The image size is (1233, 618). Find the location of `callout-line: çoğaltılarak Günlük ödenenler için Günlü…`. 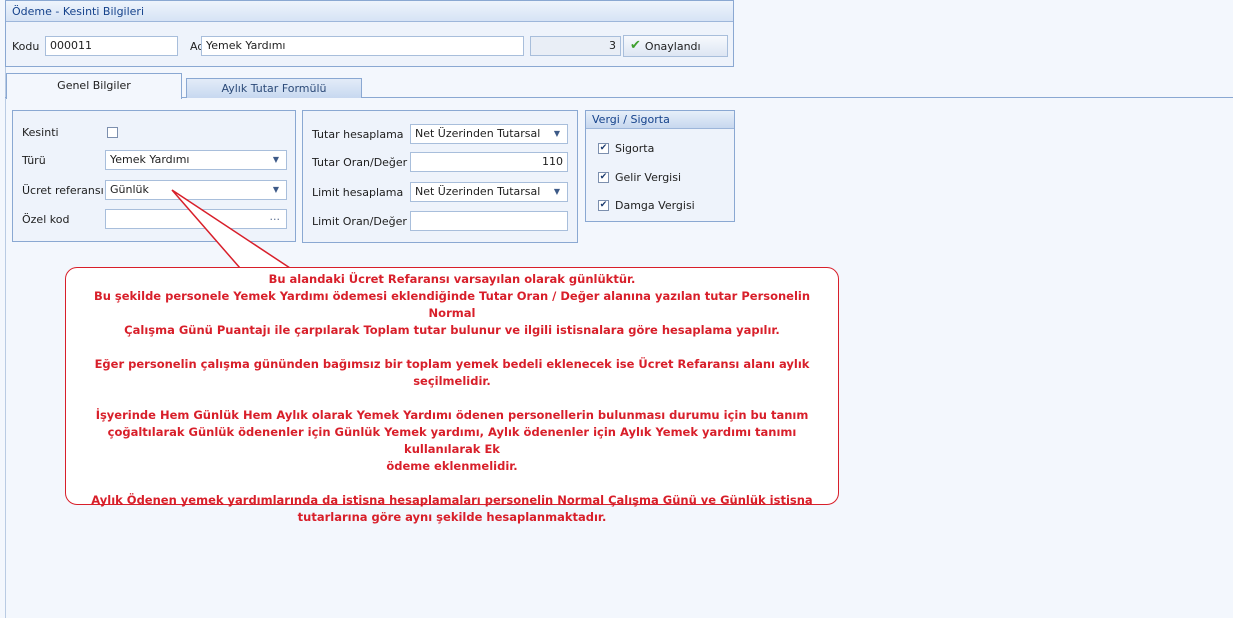

callout-line: çoğaltılarak Günlük ödenenler için Günlü… is located at coordinates (452, 440).